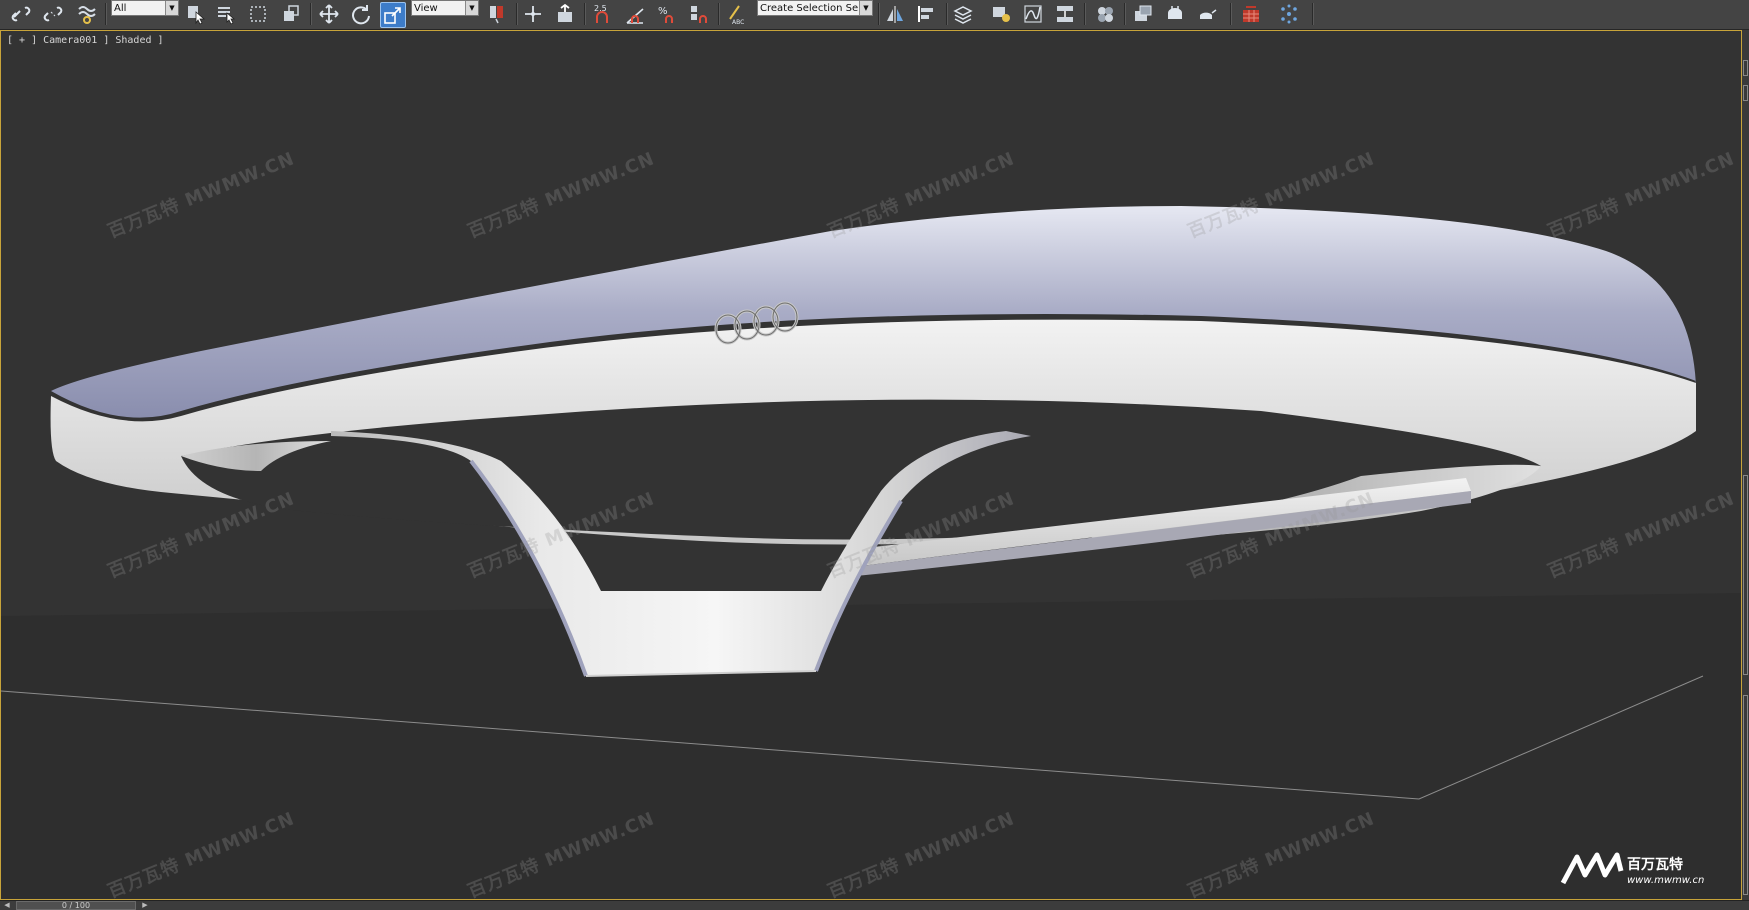 Image resolution: width=1749 pixels, height=910 pixels. Describe the element at coordinates (258, 14) in the screenshot. I see `rect-region-icon` at that location.